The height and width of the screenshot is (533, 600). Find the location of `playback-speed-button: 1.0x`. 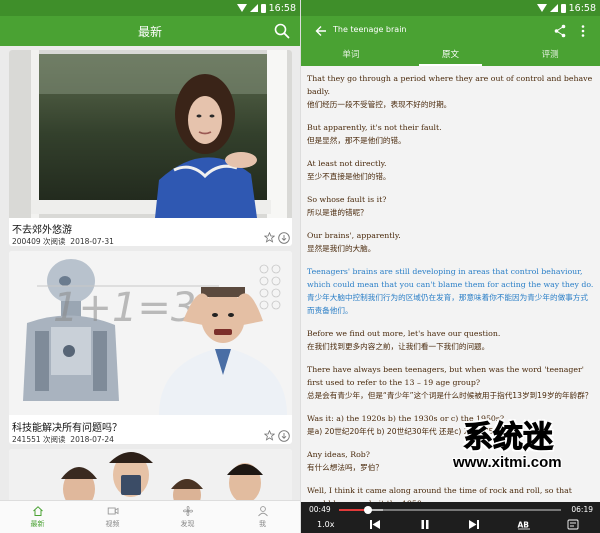

playback-speed-button: 1.0x is located at coordinates (325, 524).